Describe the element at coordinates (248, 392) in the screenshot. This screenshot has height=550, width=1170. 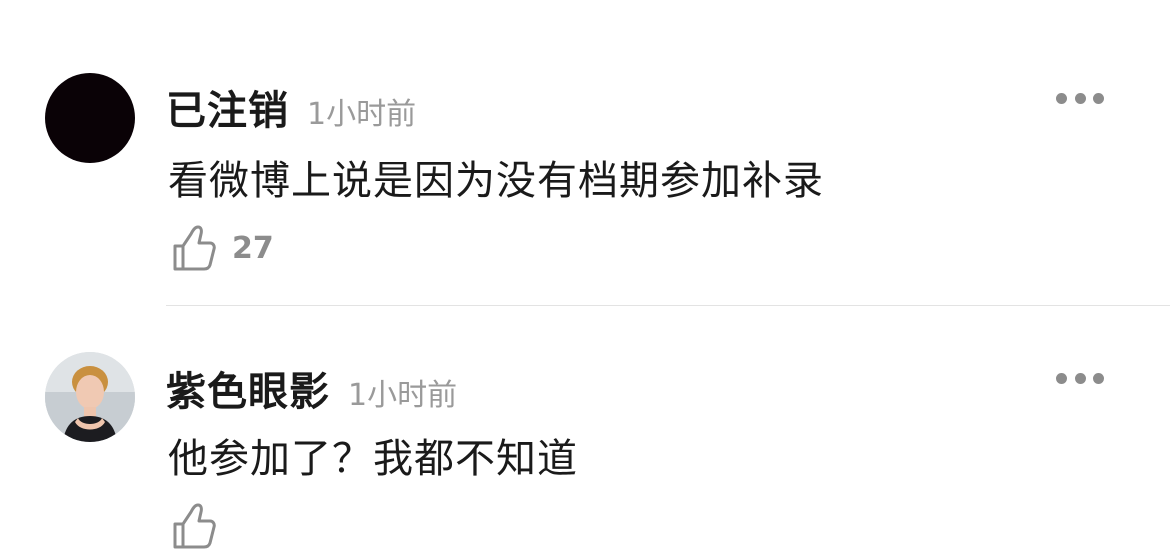
I see `username-label: 紫色眼影` at that location.